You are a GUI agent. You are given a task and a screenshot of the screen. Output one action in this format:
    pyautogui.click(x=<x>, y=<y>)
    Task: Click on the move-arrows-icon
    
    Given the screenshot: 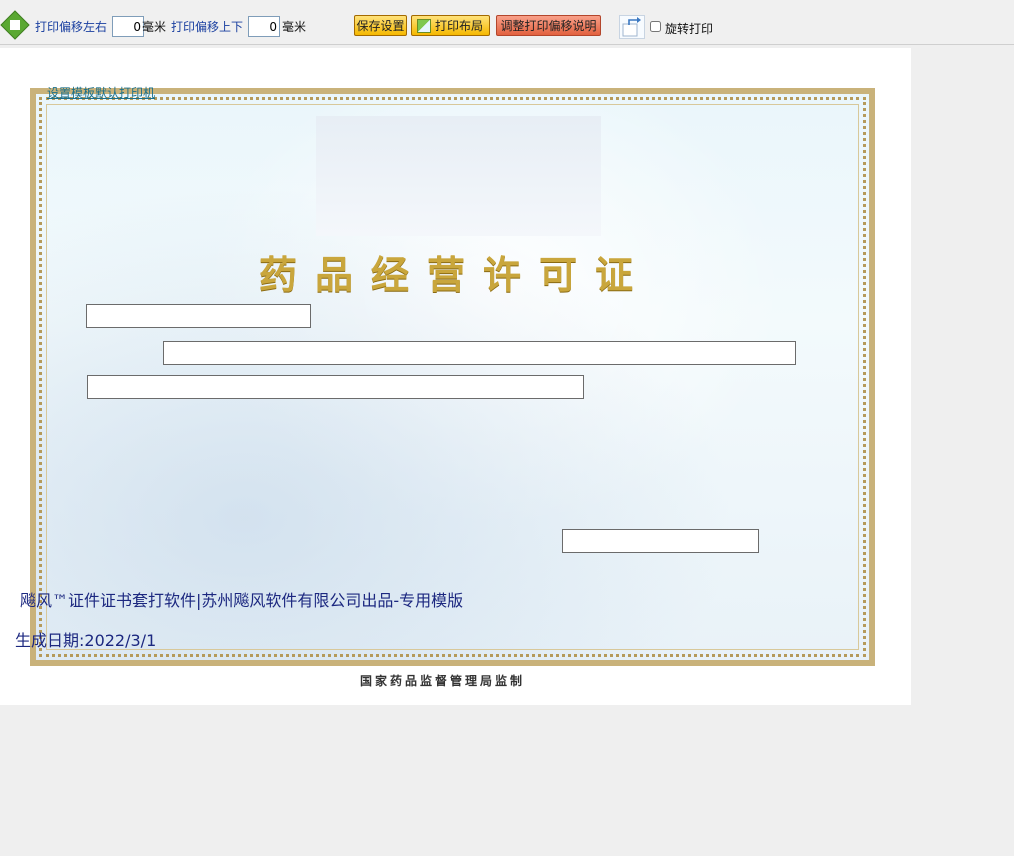 What is the action you would take?
    pyautogui.click(x=15, y=25)
    